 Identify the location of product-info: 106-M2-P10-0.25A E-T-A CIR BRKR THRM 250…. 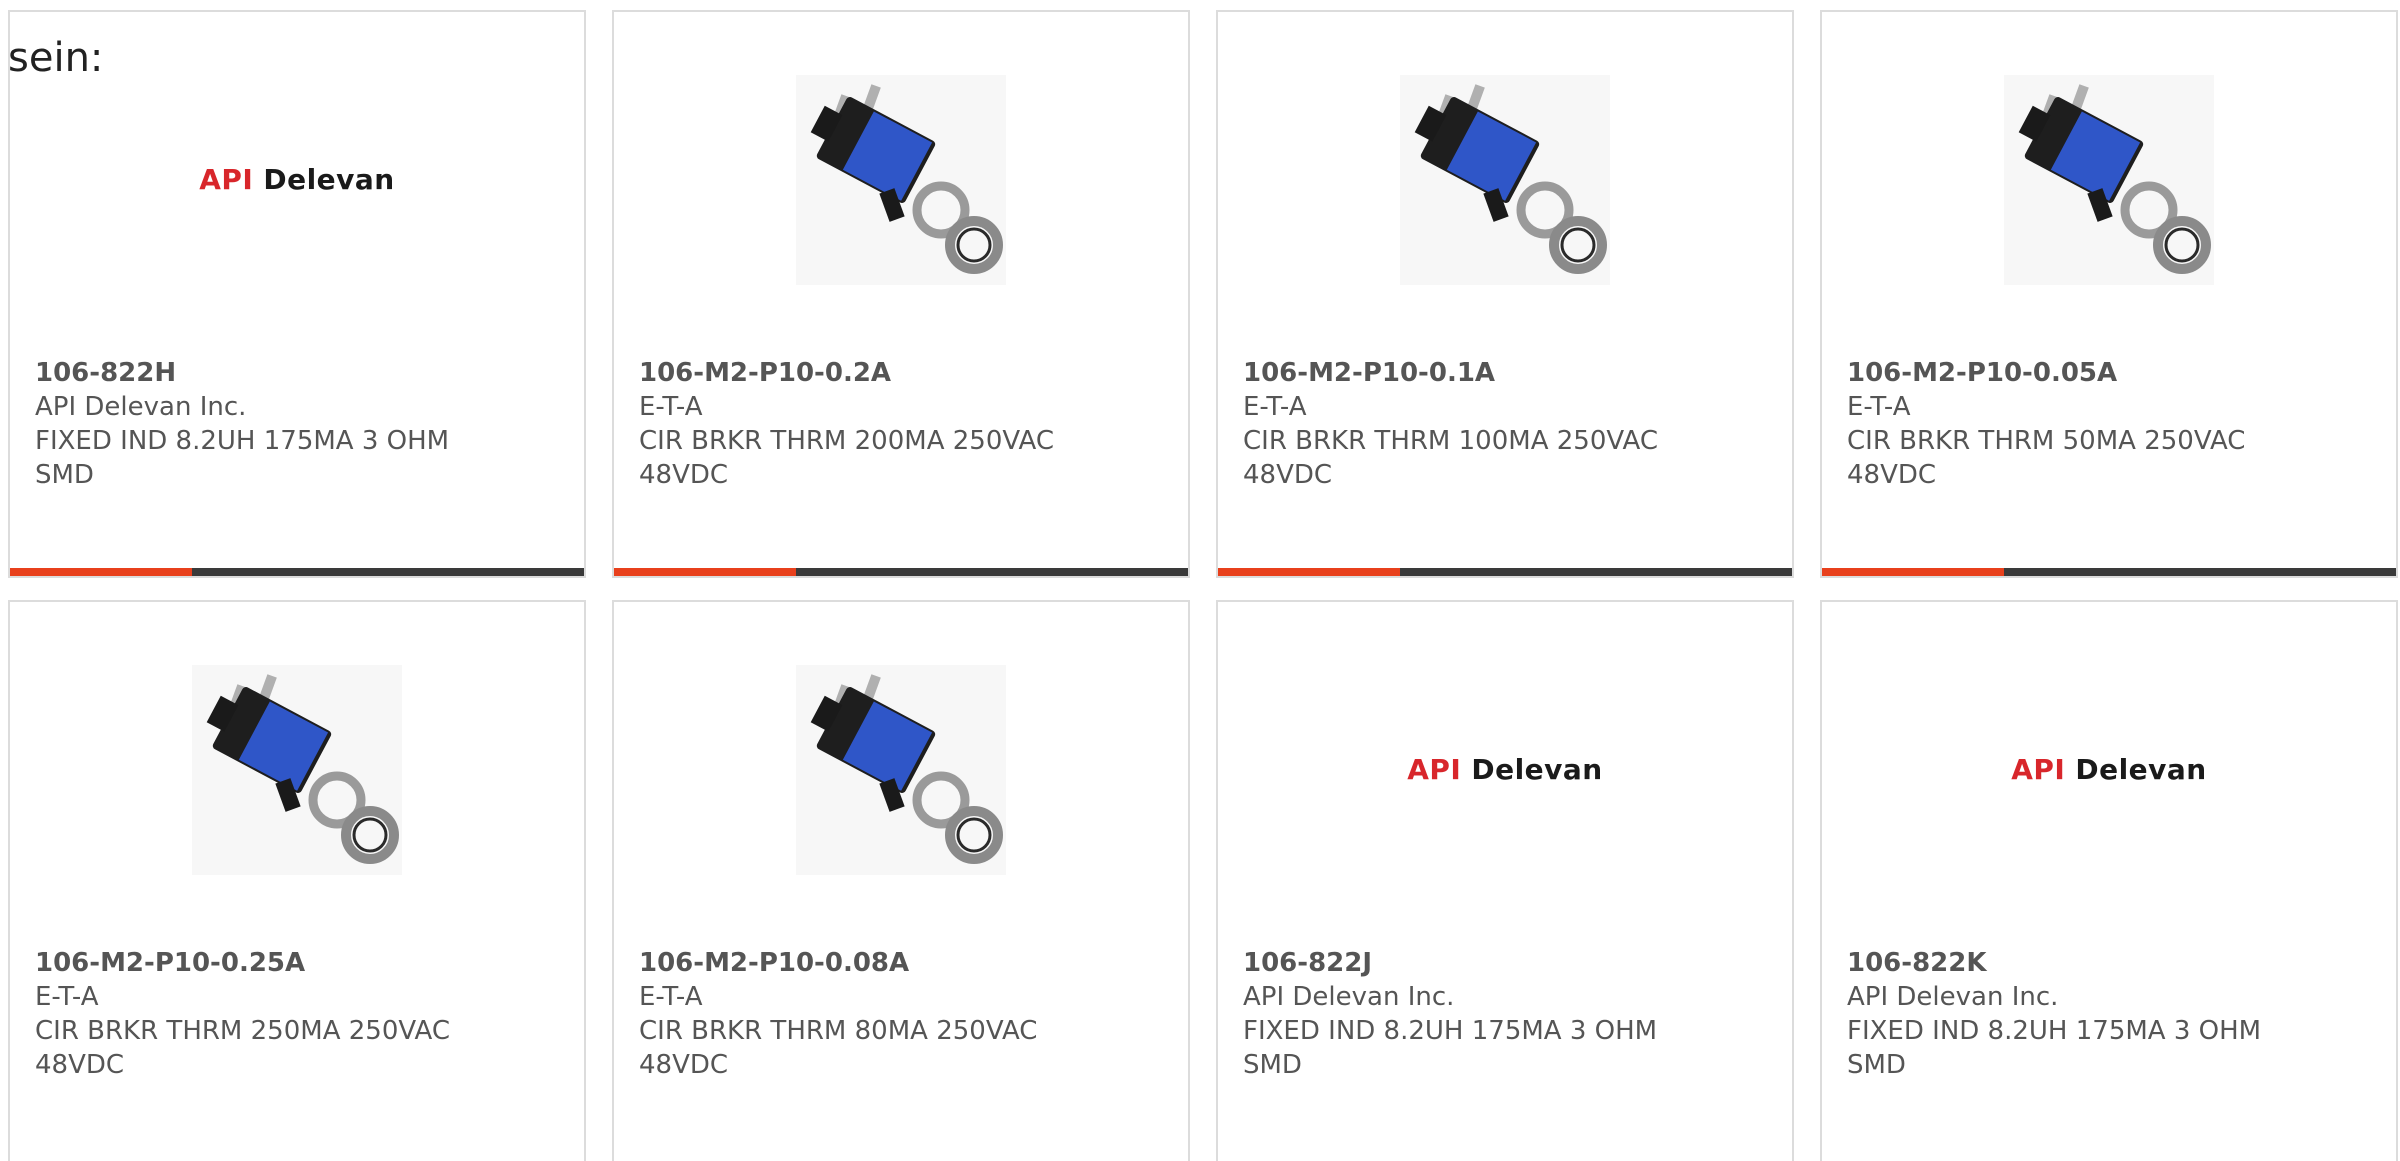
(295, 1014).